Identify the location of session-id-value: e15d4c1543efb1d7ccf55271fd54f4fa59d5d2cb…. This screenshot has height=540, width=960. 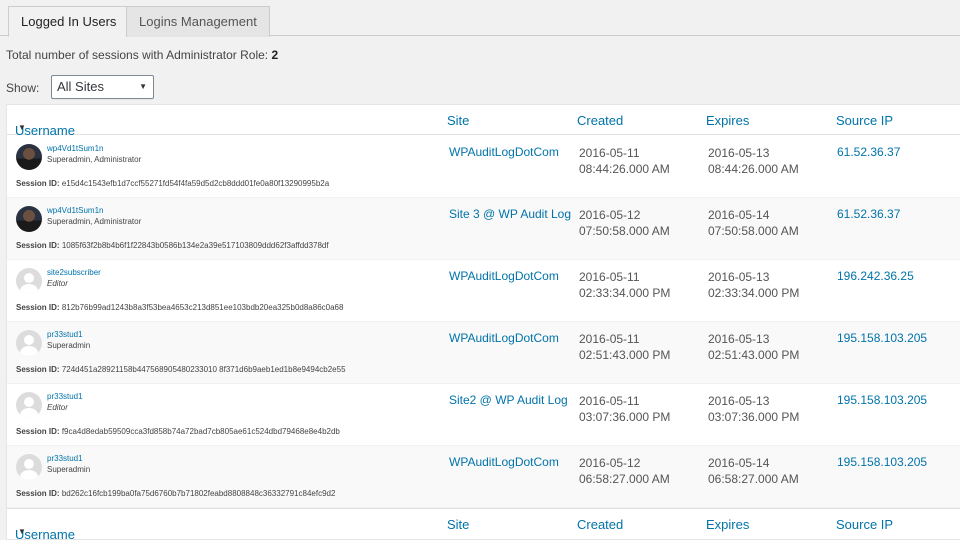
(195, 183).